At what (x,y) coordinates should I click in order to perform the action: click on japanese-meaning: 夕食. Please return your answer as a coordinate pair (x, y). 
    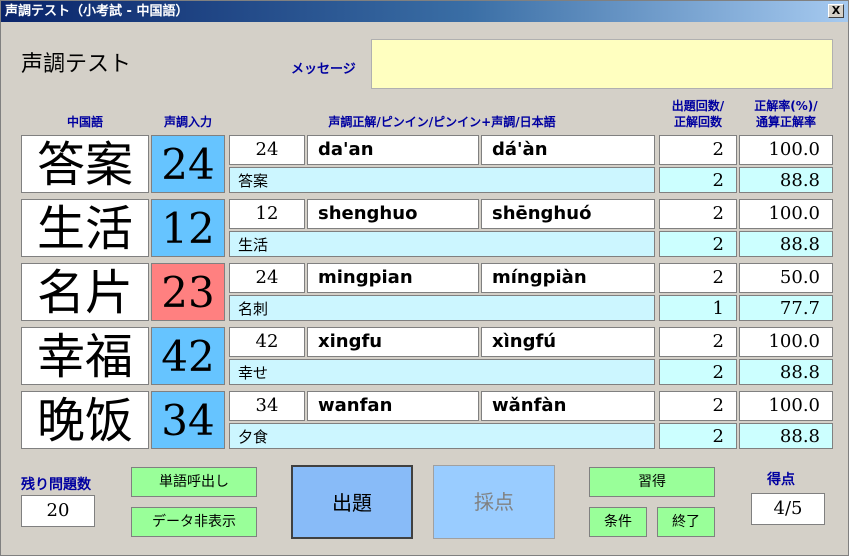
    Looking at the image, I should click on (442, 436).